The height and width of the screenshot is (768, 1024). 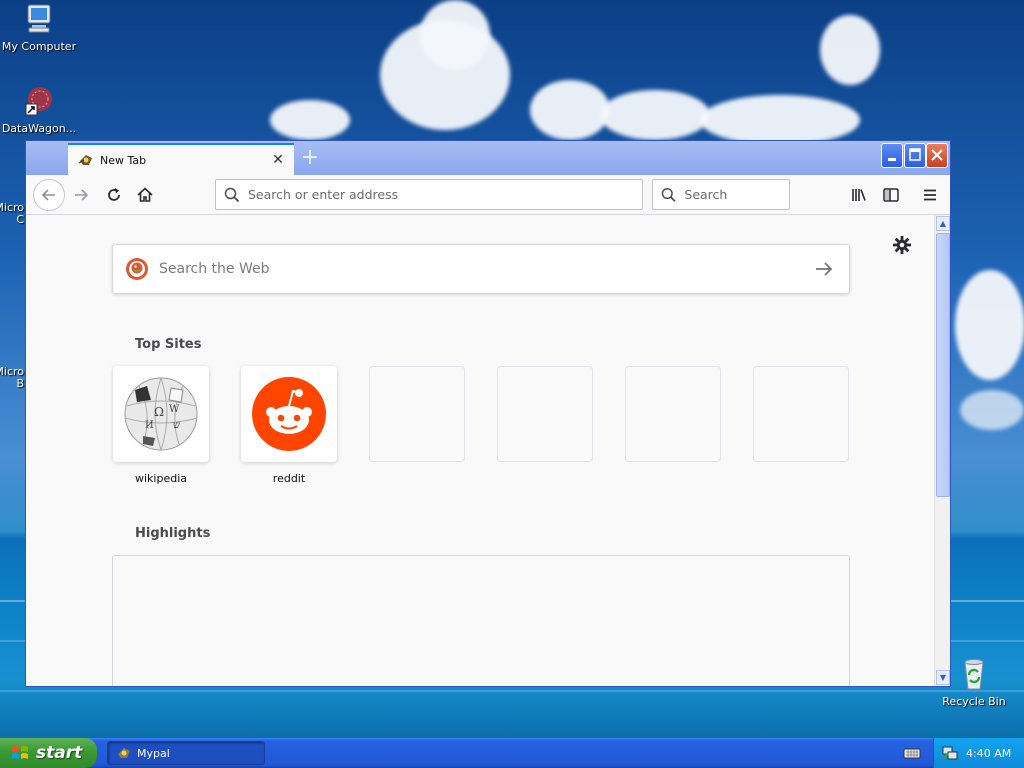 What do you see at coordinates (512, 691) in the screenshot?
I see `sea-wave` at bounding box center [512, 691].